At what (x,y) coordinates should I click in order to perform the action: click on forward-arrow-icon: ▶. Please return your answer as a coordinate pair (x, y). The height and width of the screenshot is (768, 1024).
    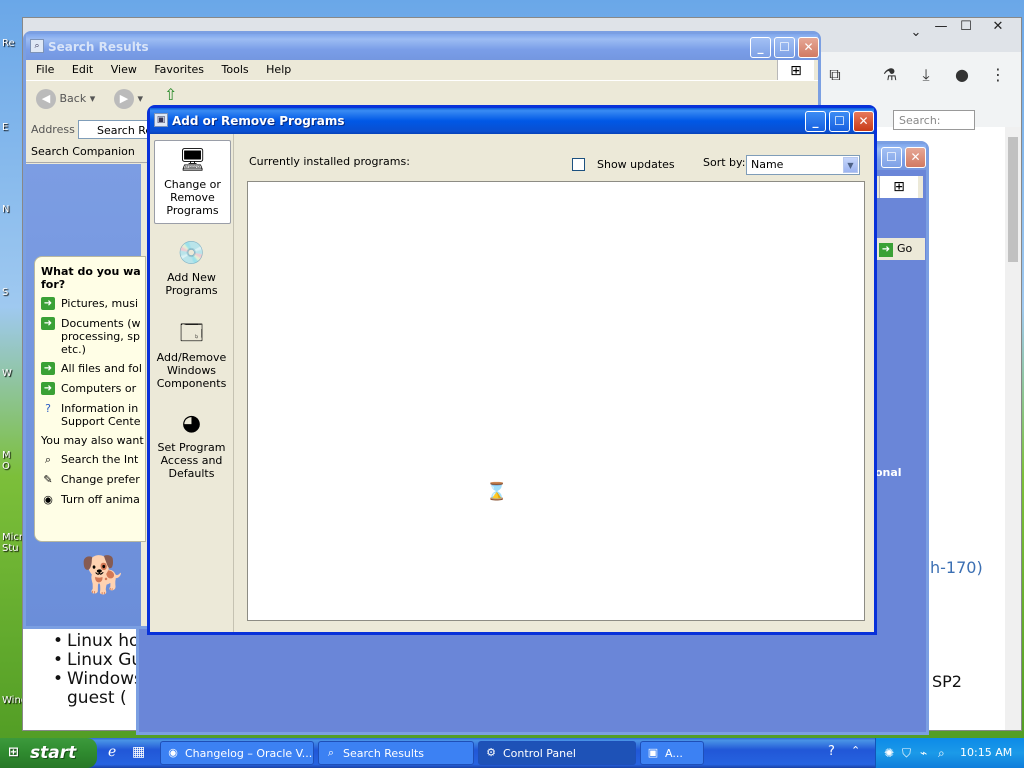
    Looking at the image, I should click on (124, 99).